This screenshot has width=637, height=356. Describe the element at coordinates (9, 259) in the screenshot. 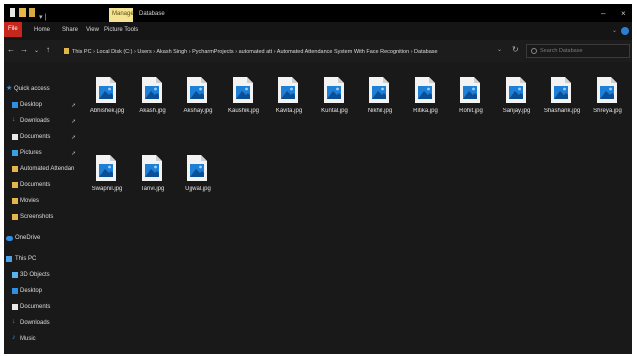

I see `pc-icon` at that location.